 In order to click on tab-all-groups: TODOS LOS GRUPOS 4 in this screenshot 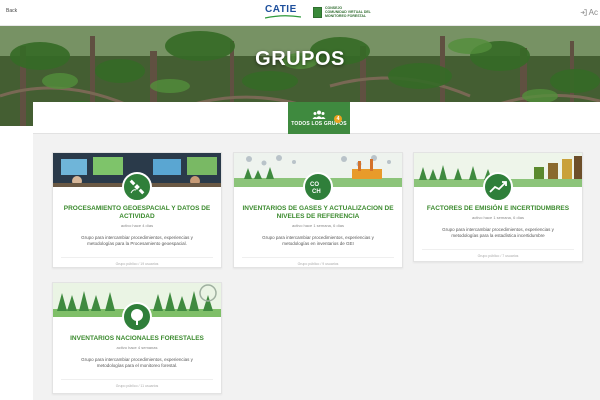, I will do `click(319, 118)`.